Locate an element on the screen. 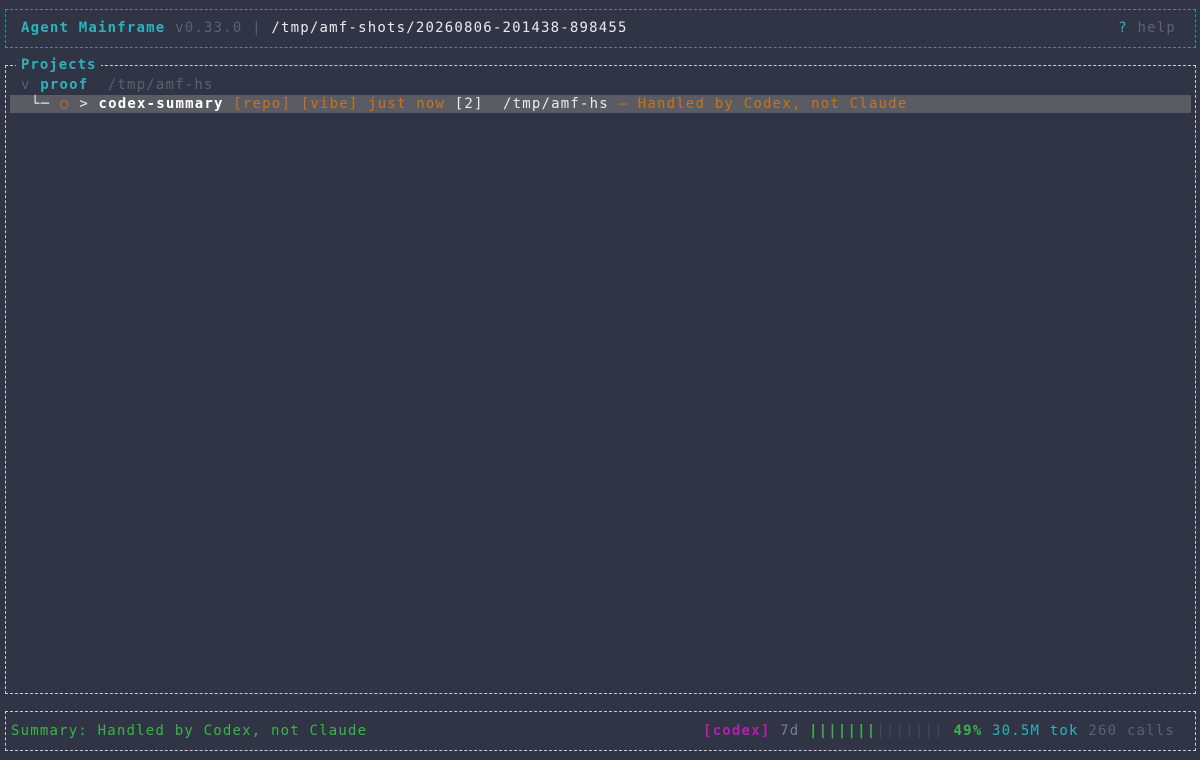 This screenshot has height=760, width=1200. usage-bar-filled: ||||||| is located at coordinates (843, 731).